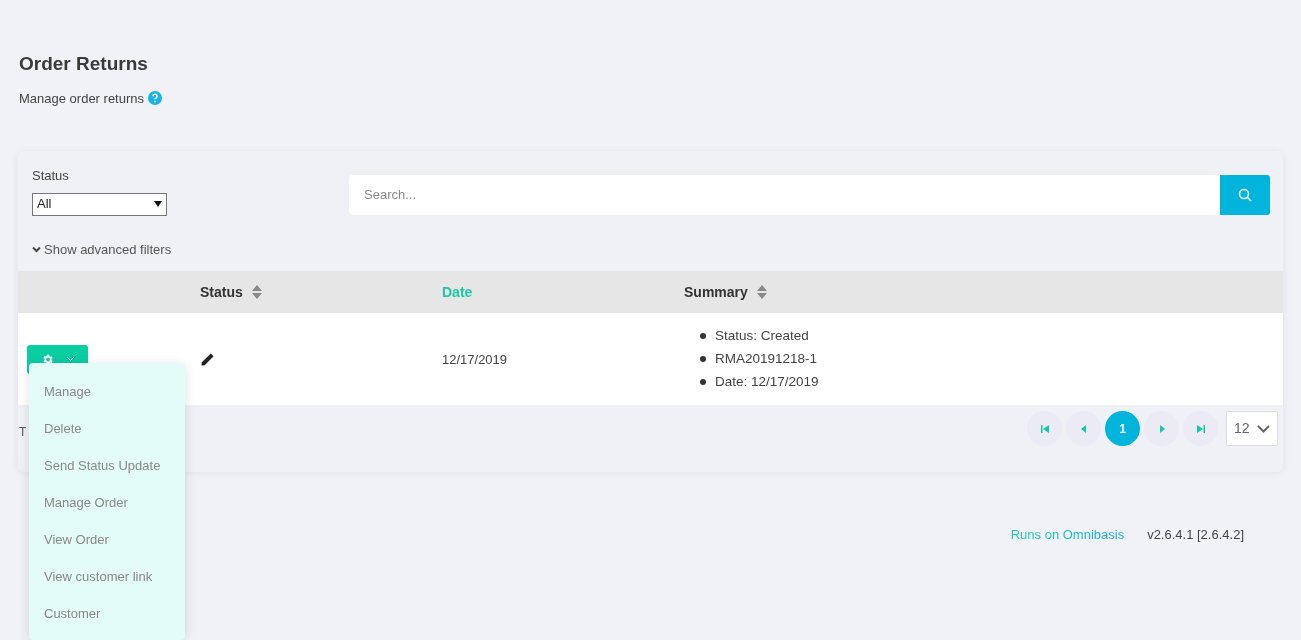 Image resolution: width=1301 pixels, height=640 pixels. What do you see at coordinates (67, 391) in the screenshot?
I see `menu-item: Manage` at bounding box center [67, 391].